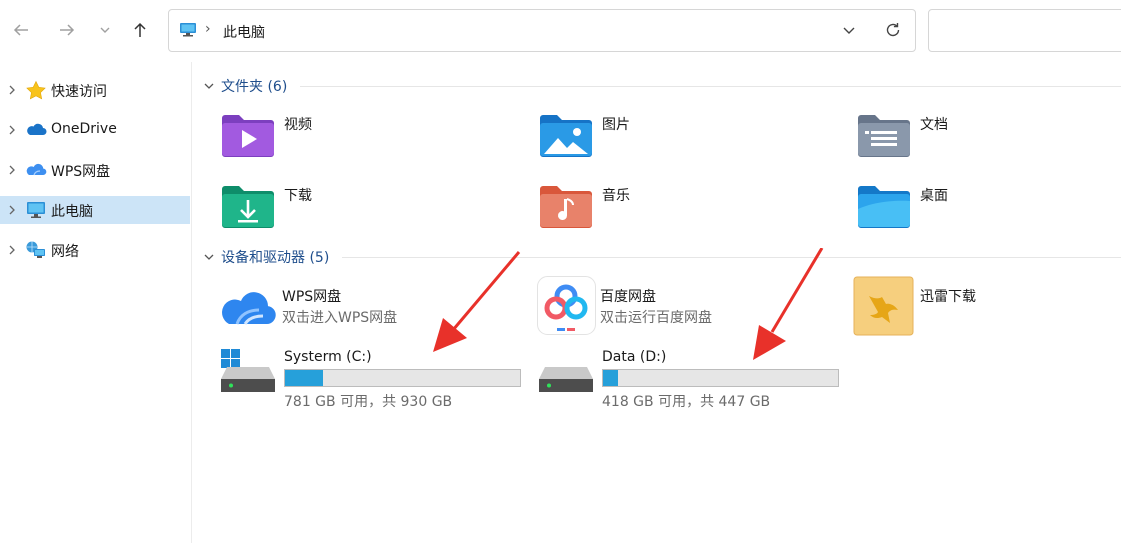 The width and height of the screenshot is (1121, 543). Describe the element at coordinates (566, 305) in the screenshot. I see `baidu-netdisk-icon` at that location.